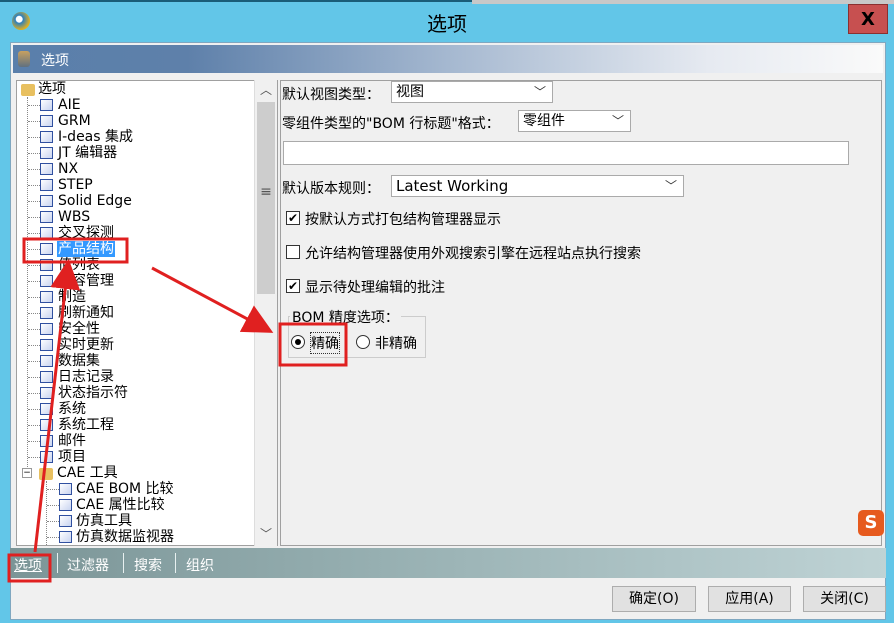 This screenshot has height=623, width=894. What do you see at coordinates (86, 425) in the screenshot?
I see `tree-item: 系统工程` at bounding box center [86, 425].